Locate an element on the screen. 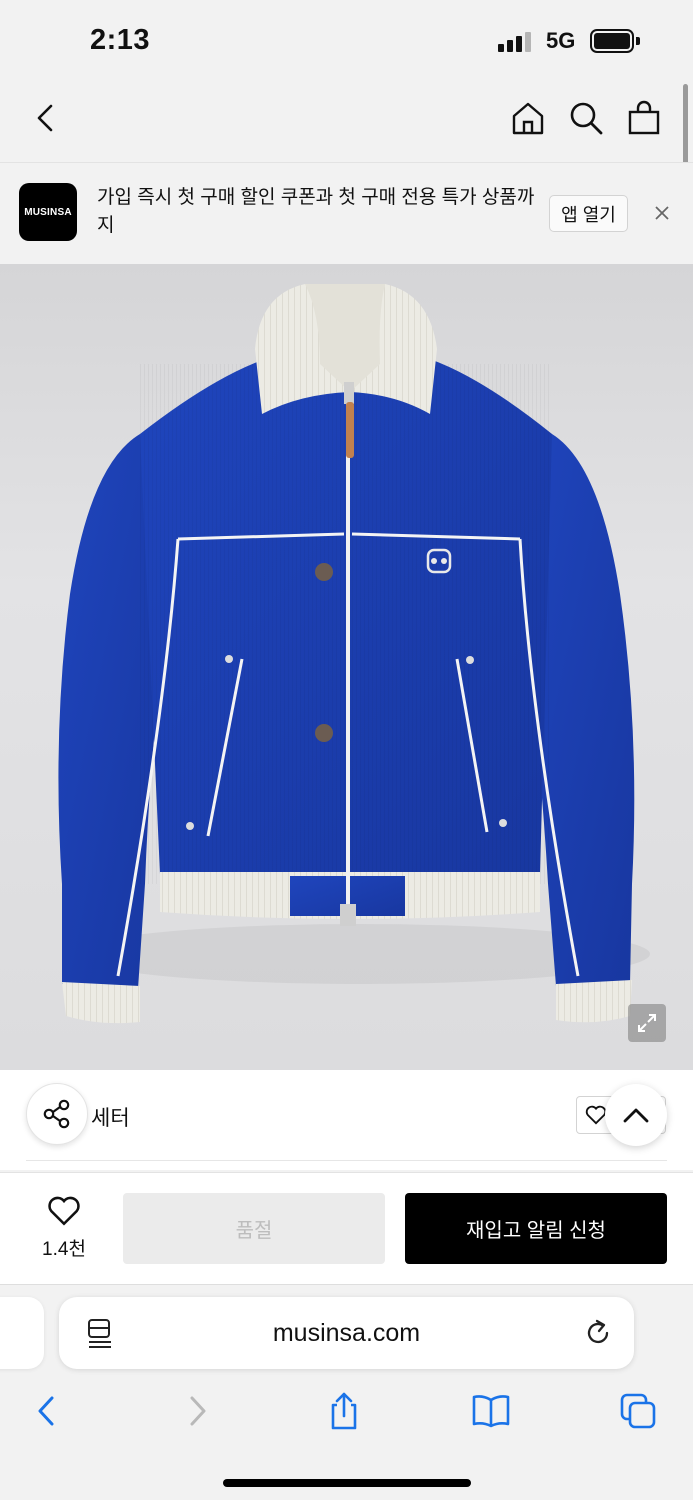 Image resolution: width=693 pixels, height=1500 pixels. share-button is located at coordinates (57, 1114).